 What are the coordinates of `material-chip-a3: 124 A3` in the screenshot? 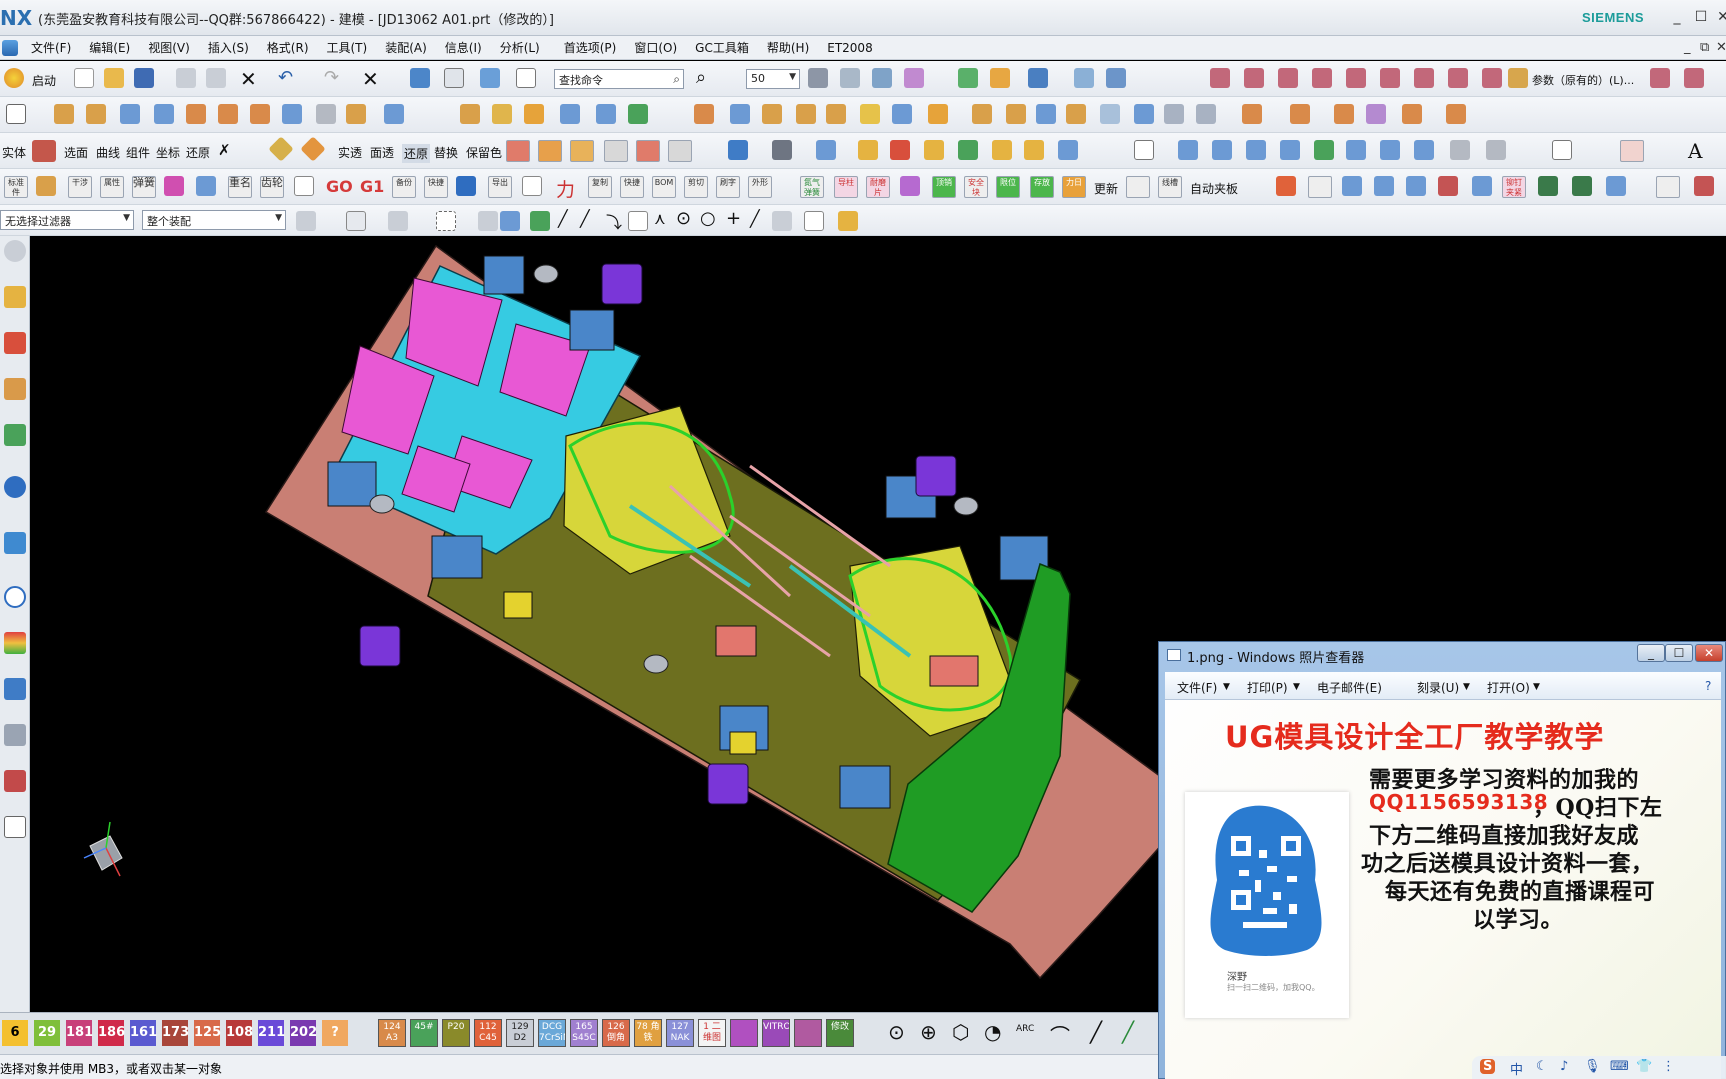 It's located at (392, 1033).